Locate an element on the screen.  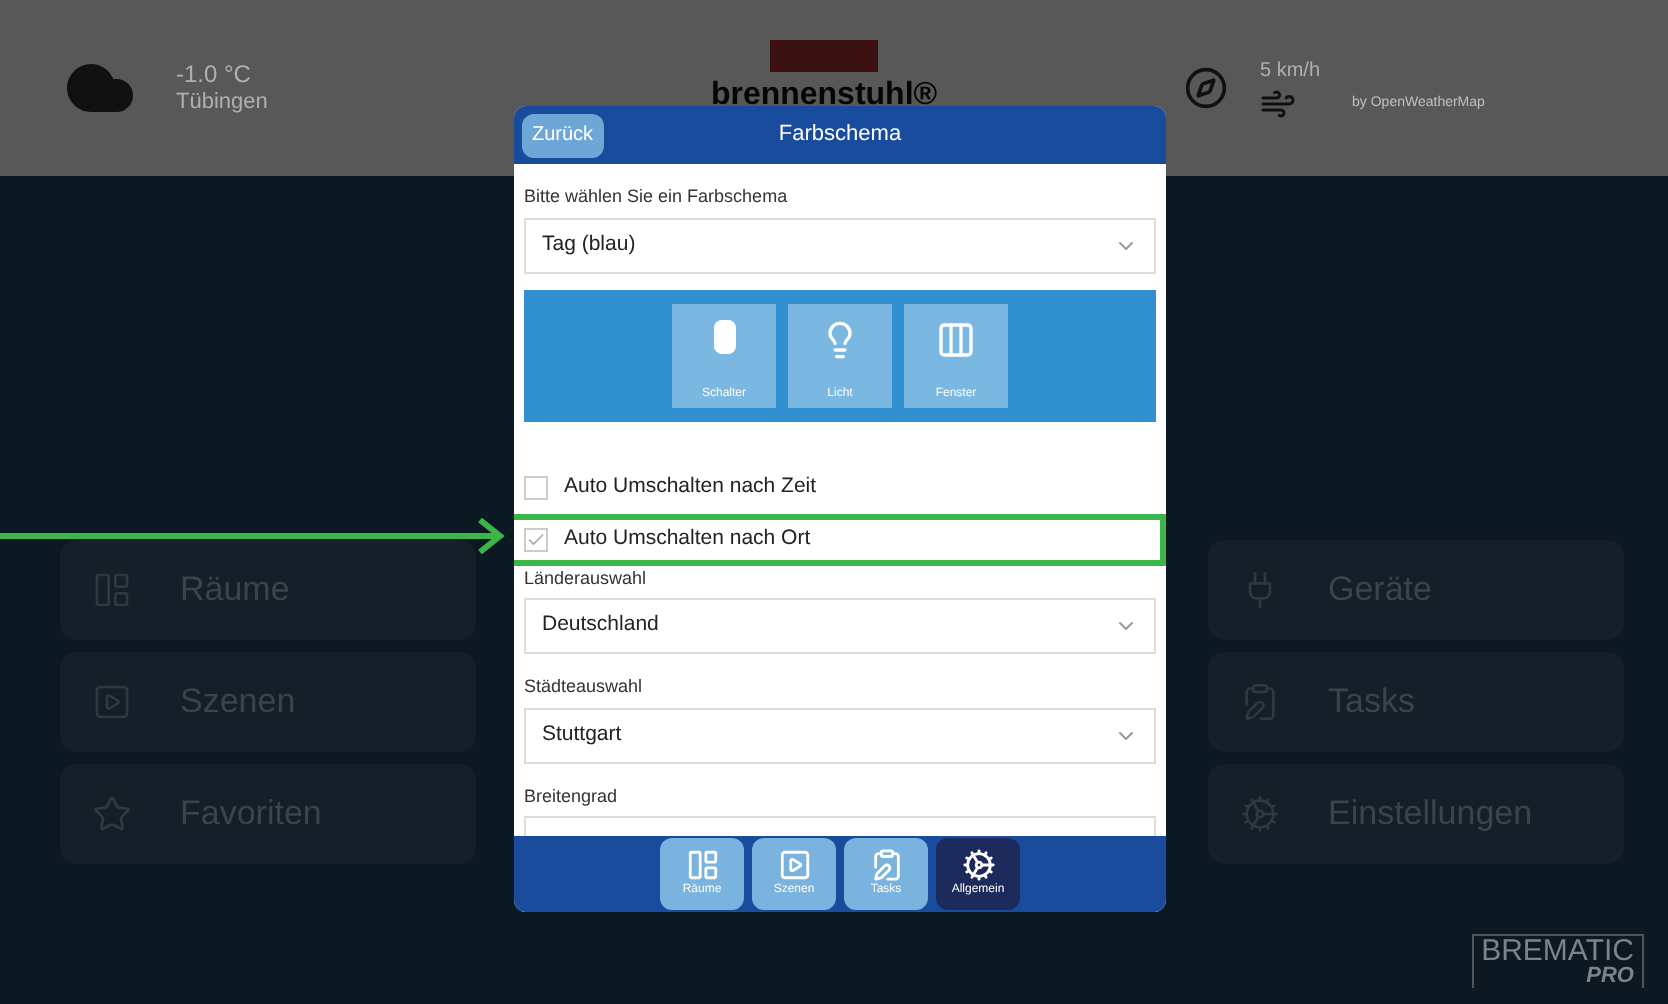
tile-icon is located at coordinates (956, 339).